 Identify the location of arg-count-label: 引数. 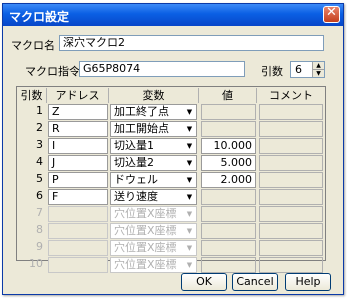
(272, 71).